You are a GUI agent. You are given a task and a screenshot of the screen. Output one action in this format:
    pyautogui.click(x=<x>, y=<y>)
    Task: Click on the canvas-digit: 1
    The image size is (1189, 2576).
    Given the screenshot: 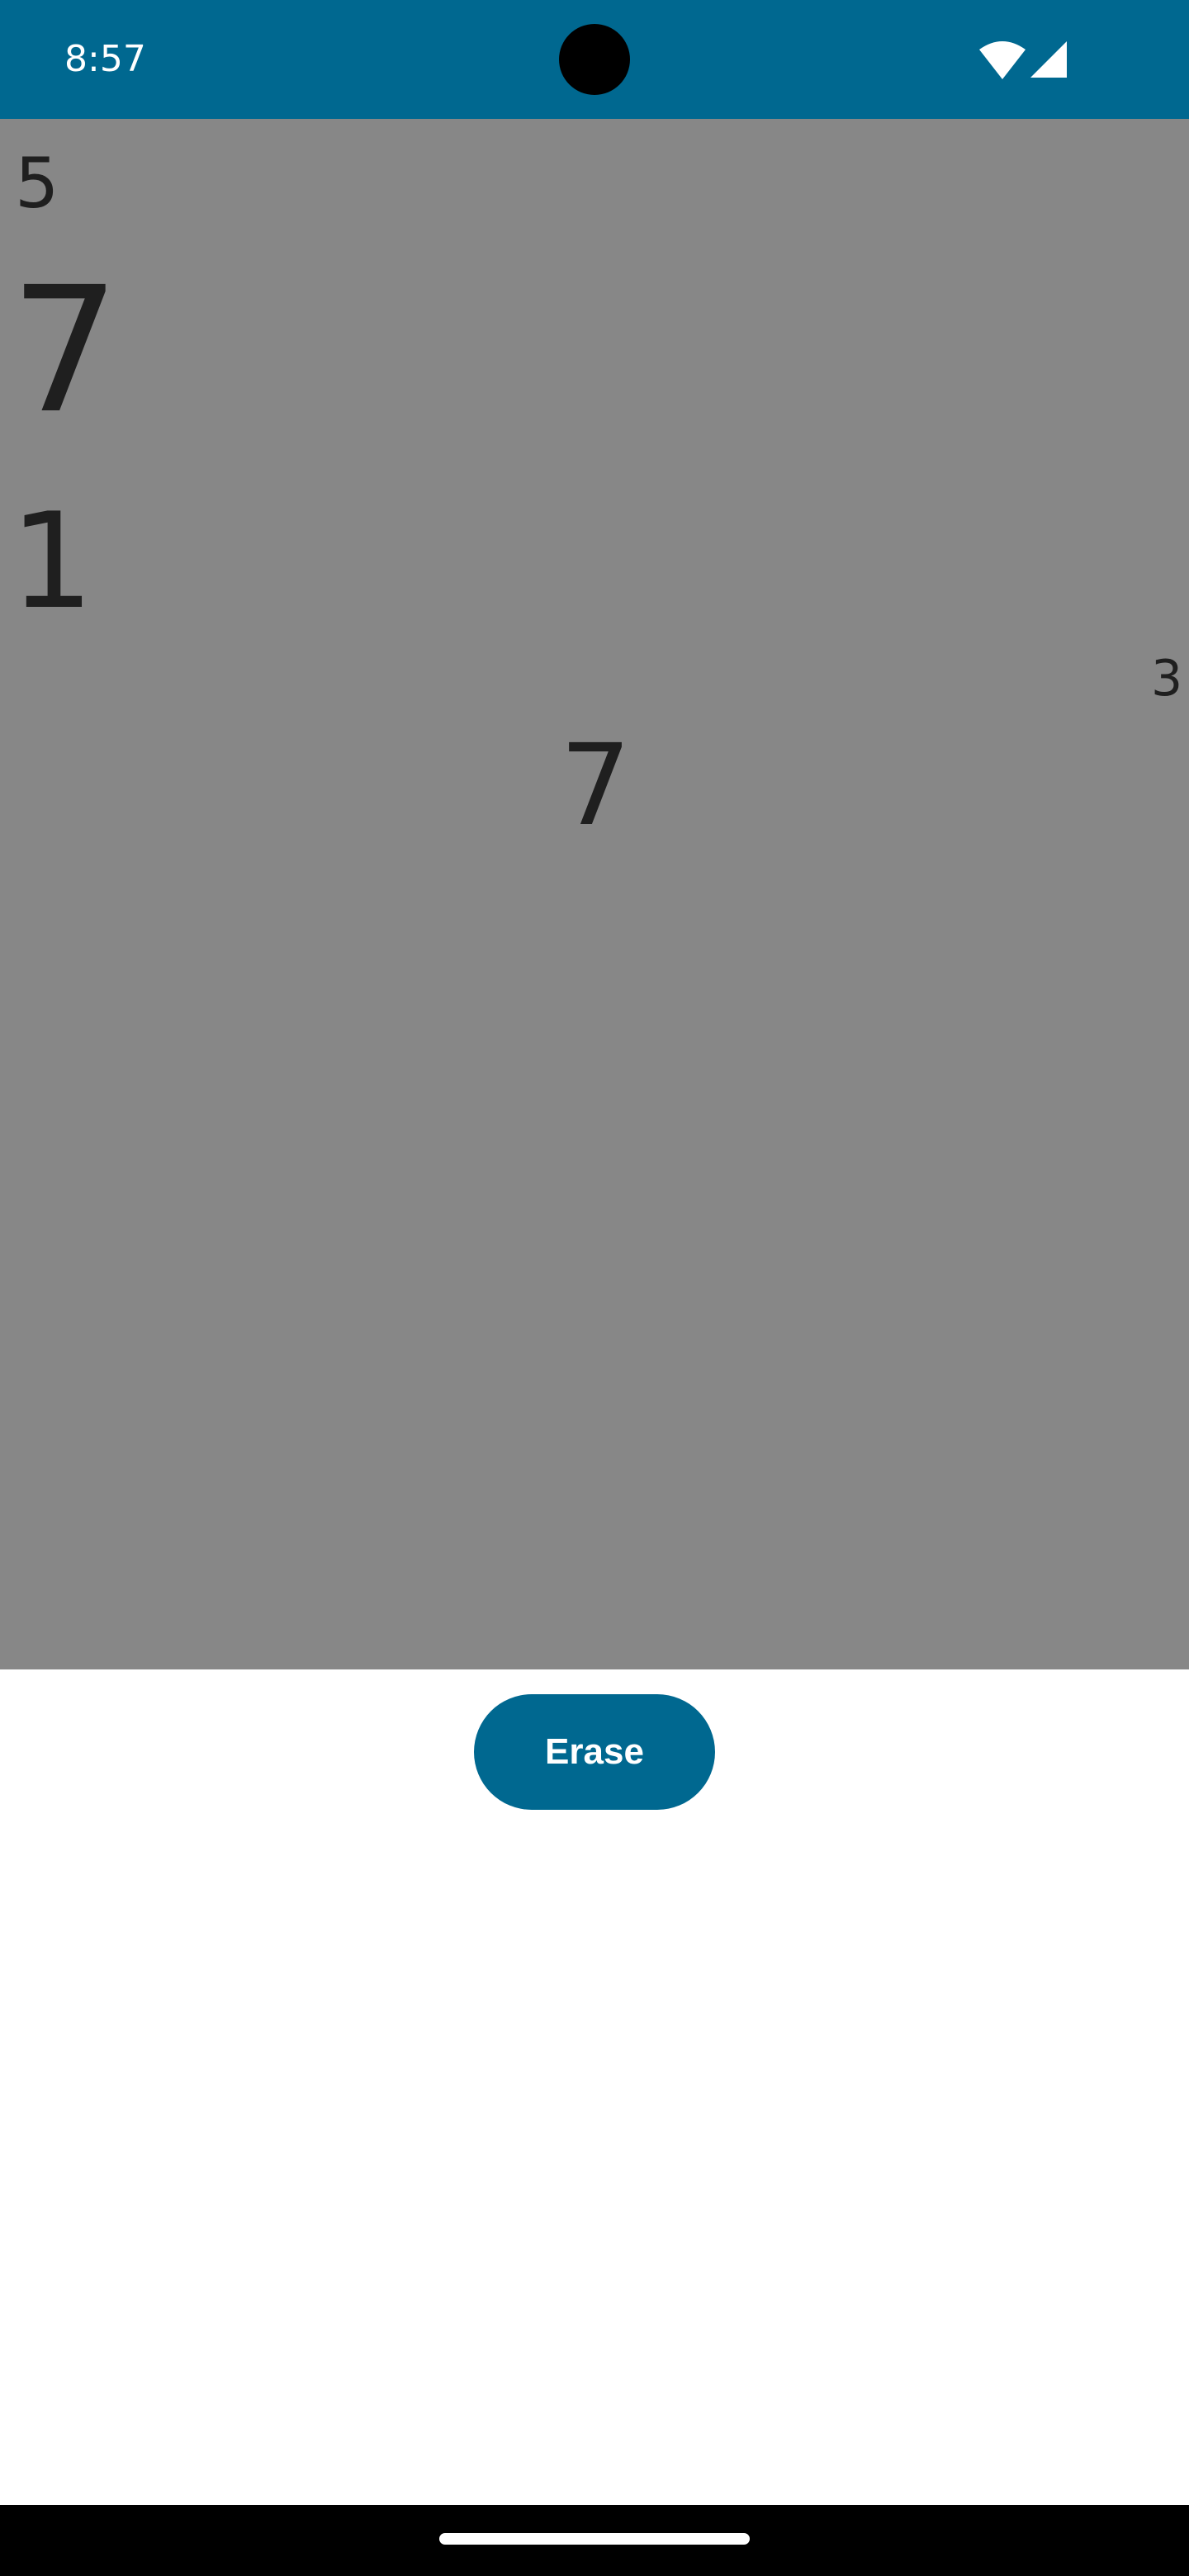 What is the action you would take?
    pyautogui.click(x=52, y=561)
    